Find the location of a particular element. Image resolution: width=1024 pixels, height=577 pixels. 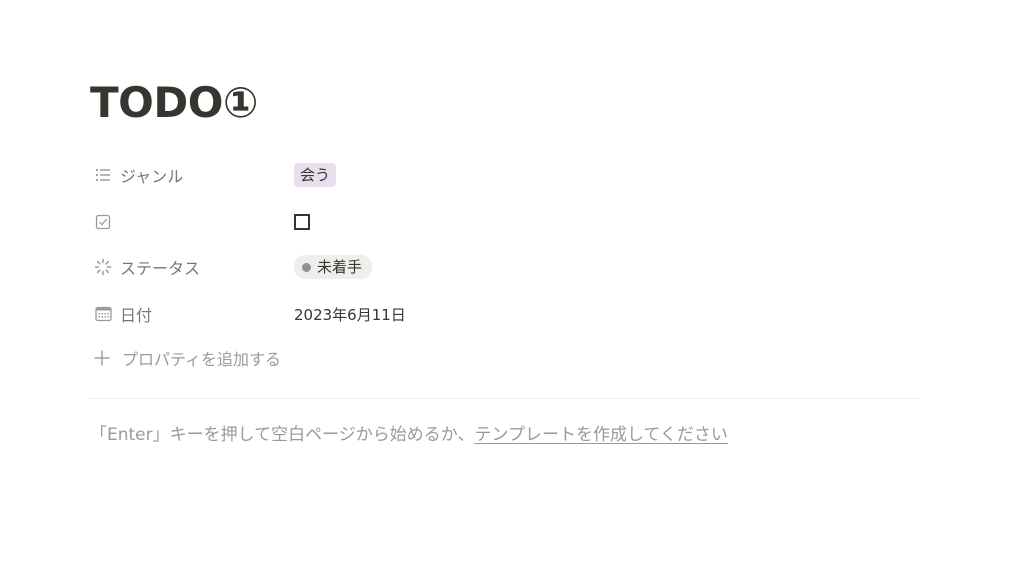

property-label: 日付 is located at coordinates (136, 315).